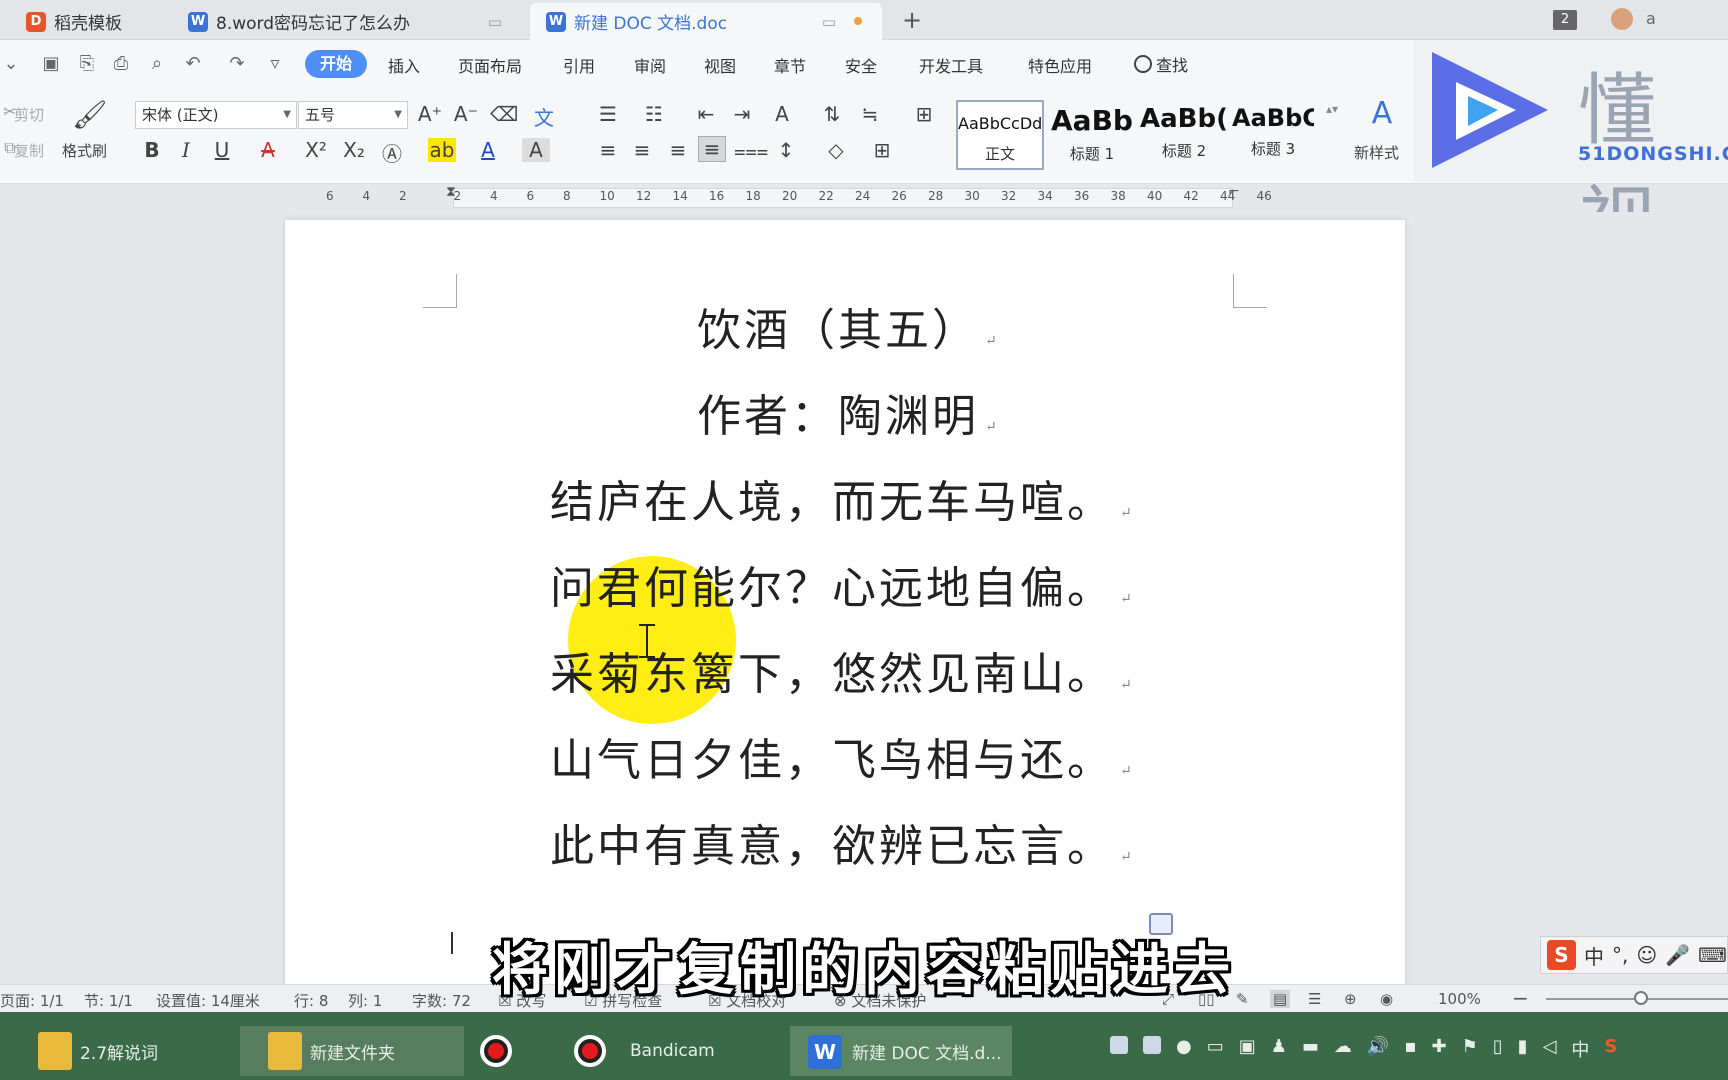 The image size is (1728, 1080). What do you see at coordinates (1610, 1049) in the screenshot?
I see `sogou-tray-icon: S` at bounding box center [1610, 1049].